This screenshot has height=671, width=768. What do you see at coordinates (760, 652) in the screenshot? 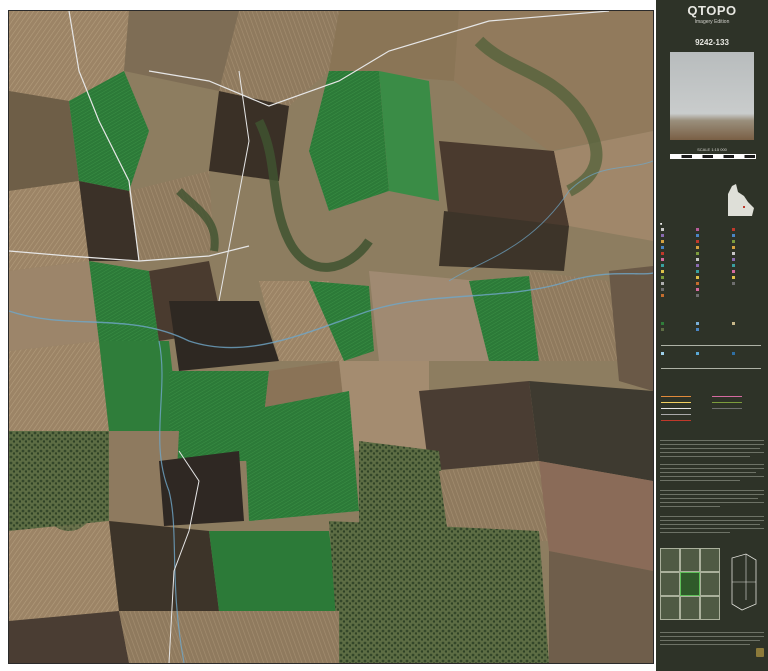
I see `queensland-government-logo` at bounding box center [760, 652].